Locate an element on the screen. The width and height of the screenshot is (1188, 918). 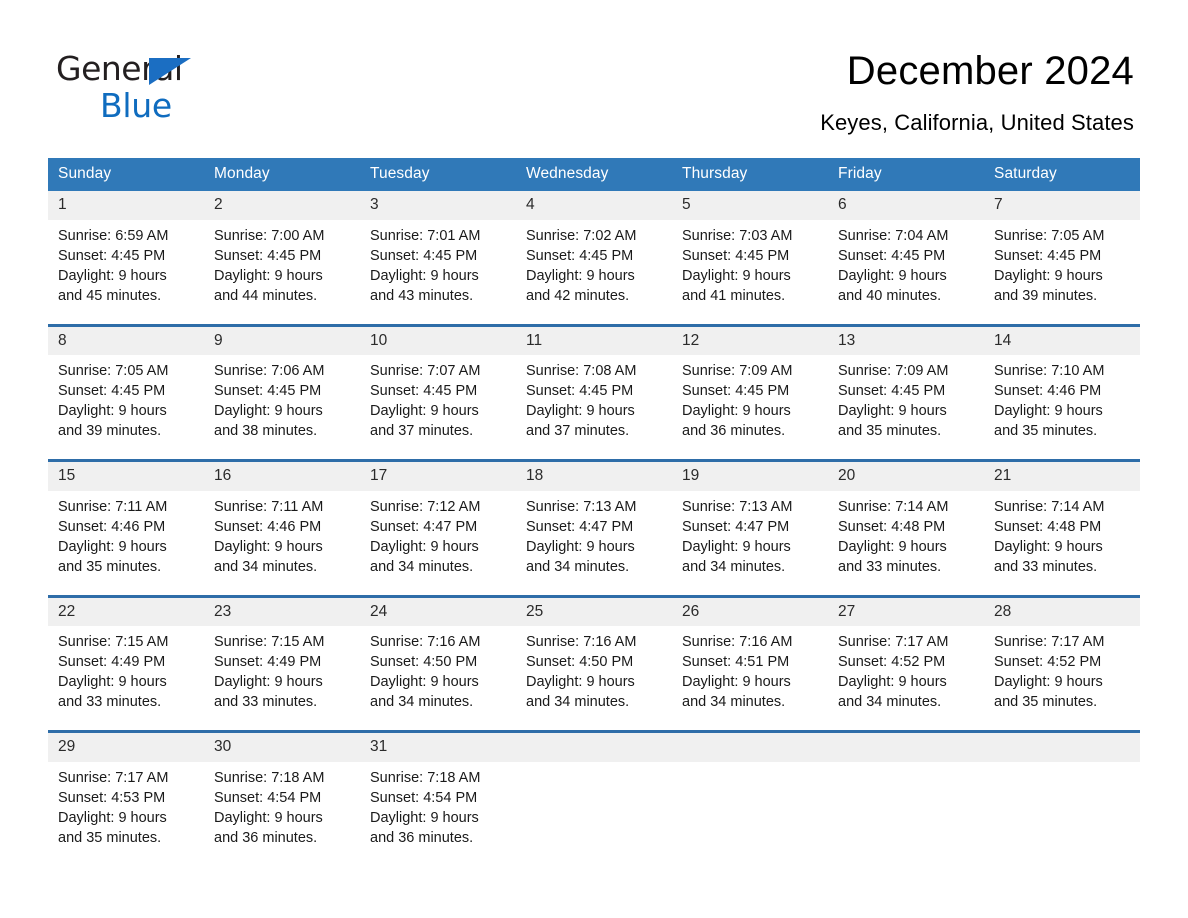
day-number: 31 is located at coordinates (438, 746).